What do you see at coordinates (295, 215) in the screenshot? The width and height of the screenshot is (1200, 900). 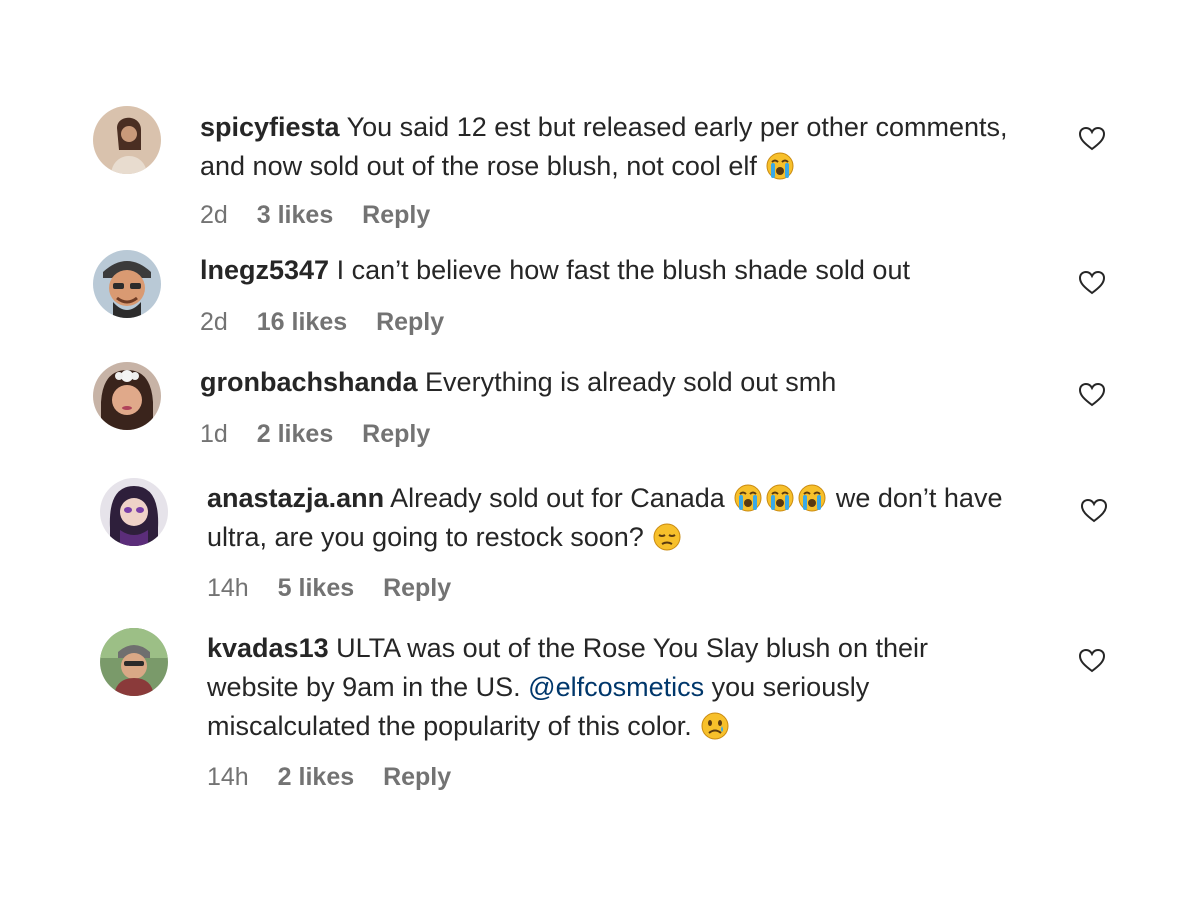 I see `comment-likes: 3 likes` at bounding box center [295, 215].